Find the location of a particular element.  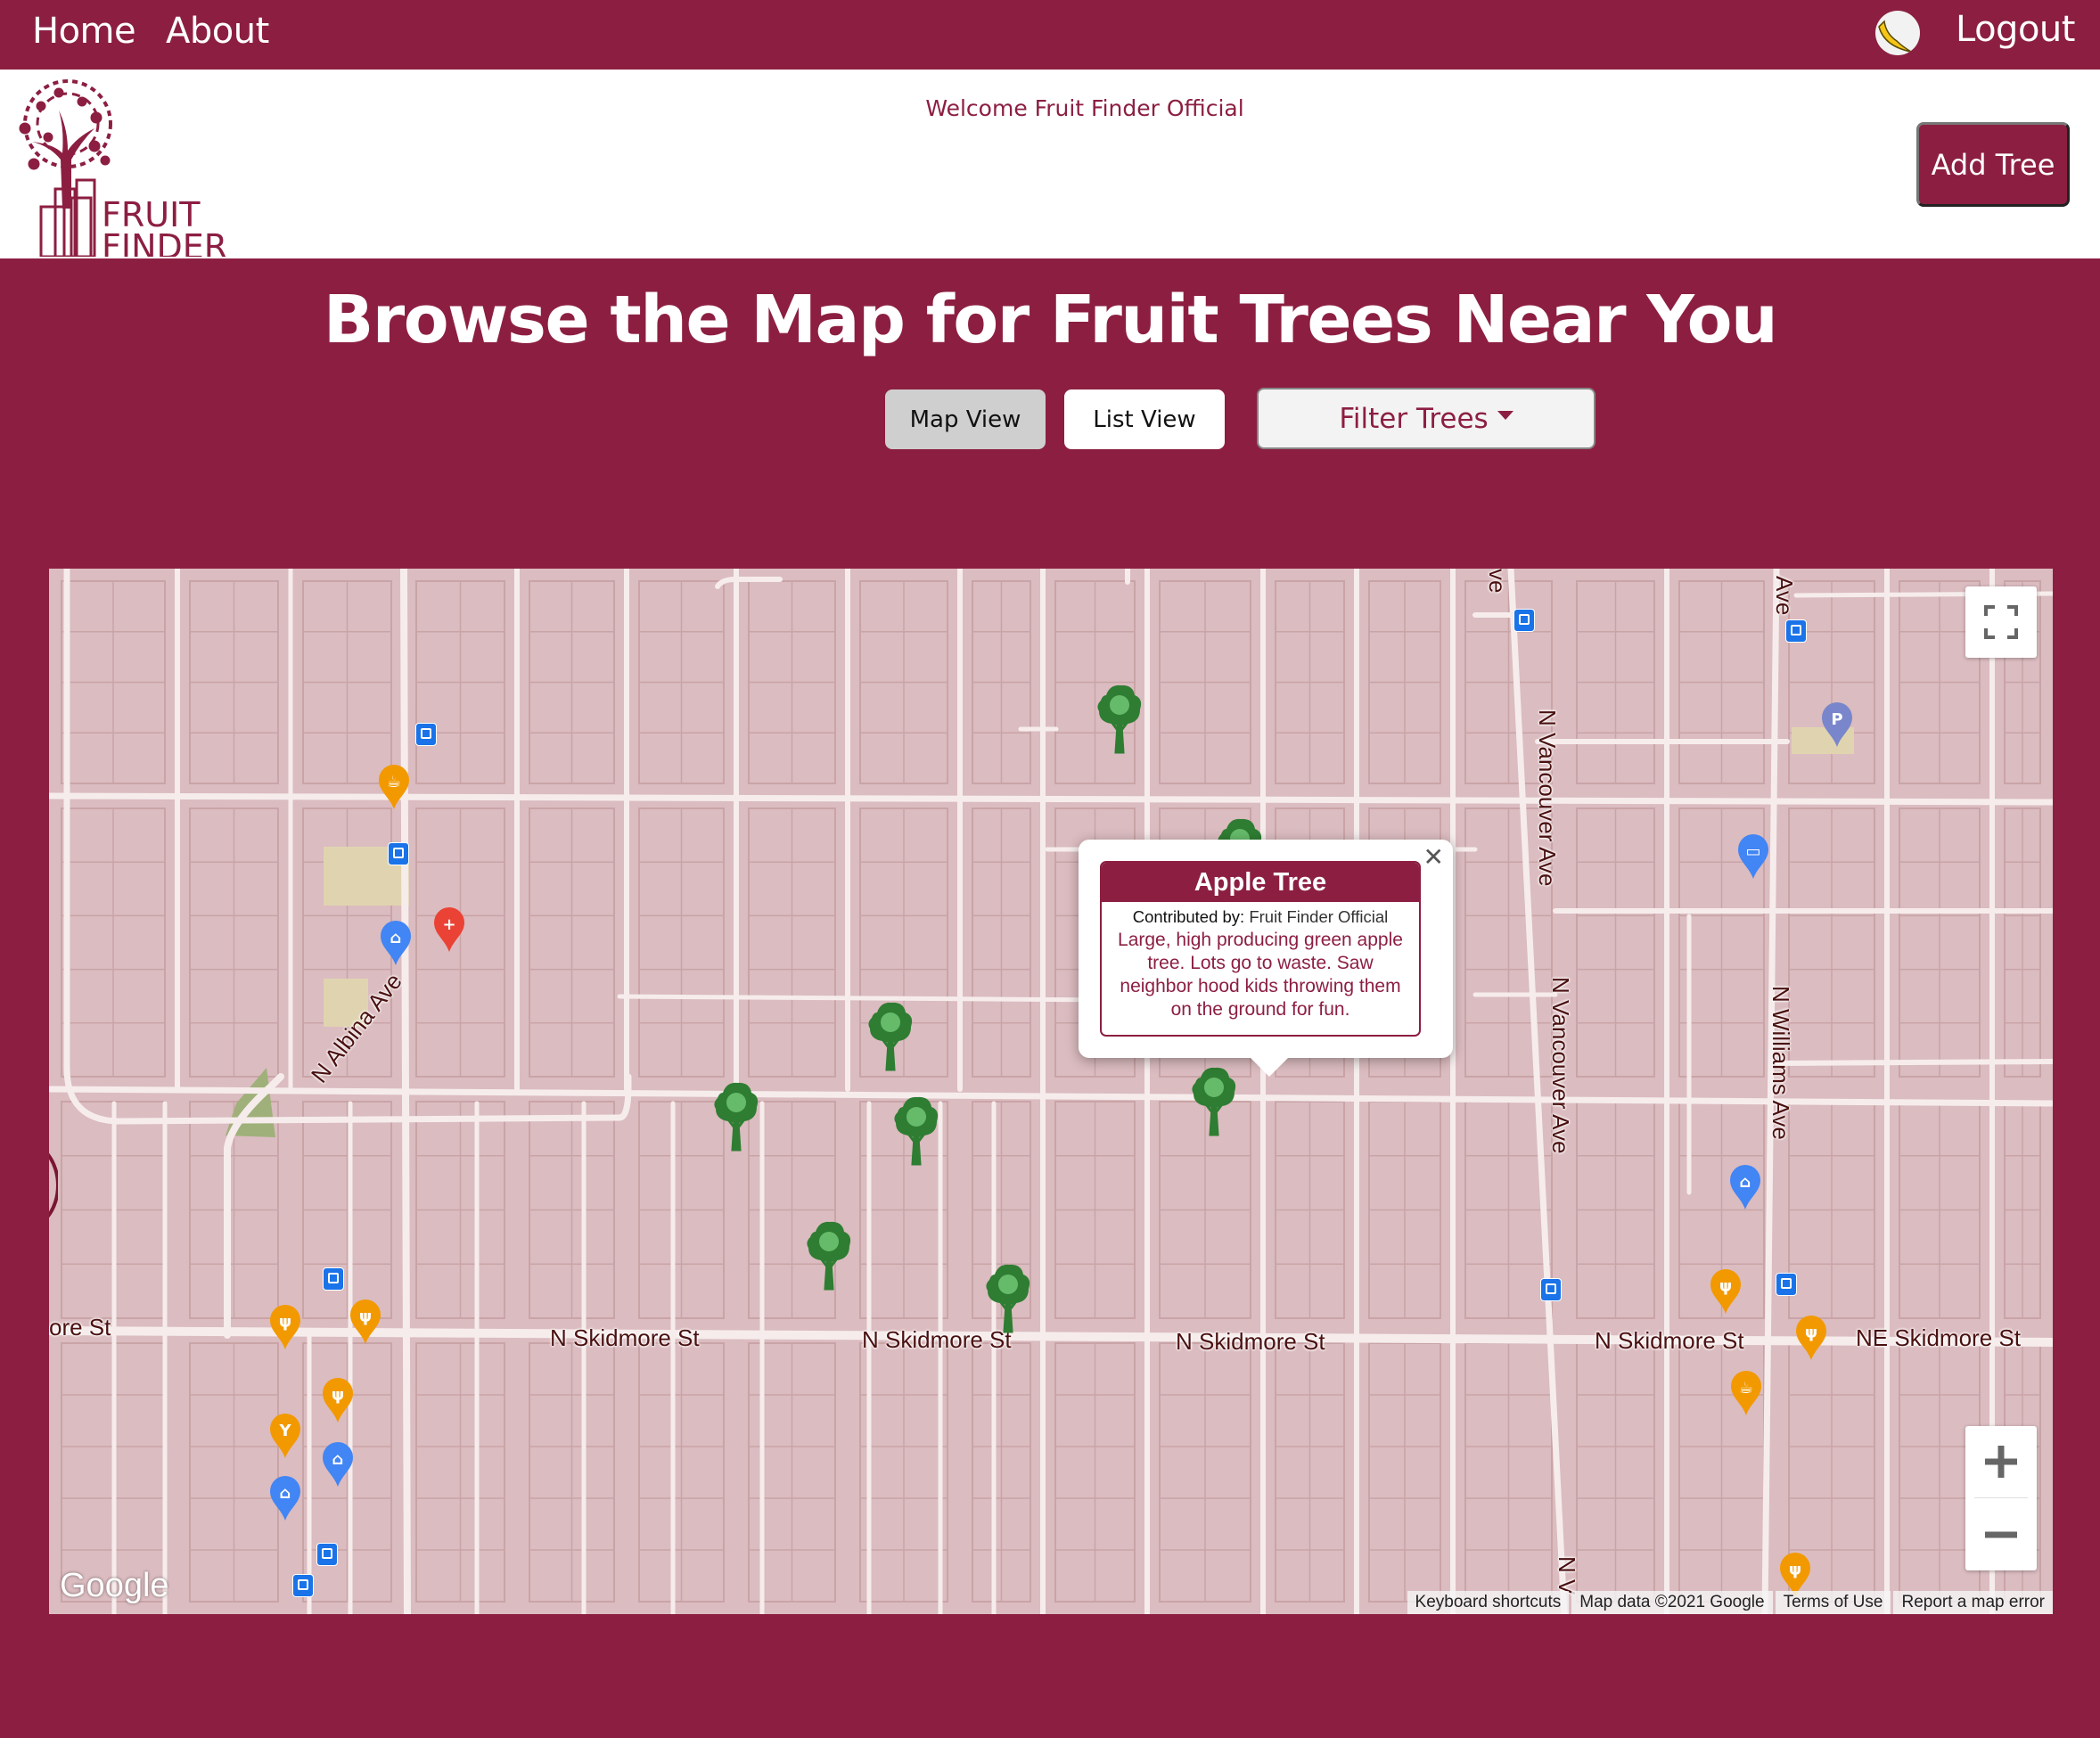

zoom-in-button is located at coordinates (2001, 1461).